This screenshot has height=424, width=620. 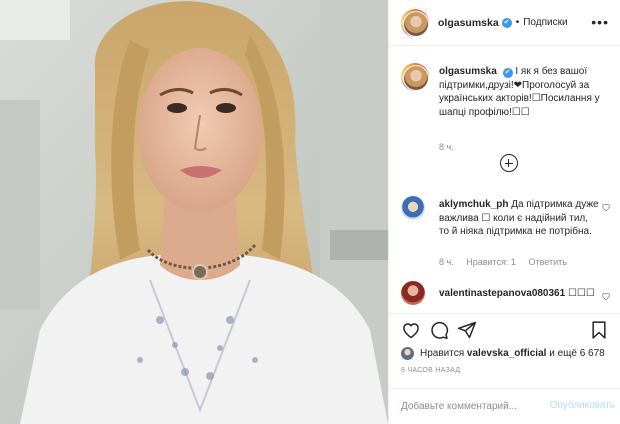 I want to click on reply-button: Ответить, so click(x=547, y=262).